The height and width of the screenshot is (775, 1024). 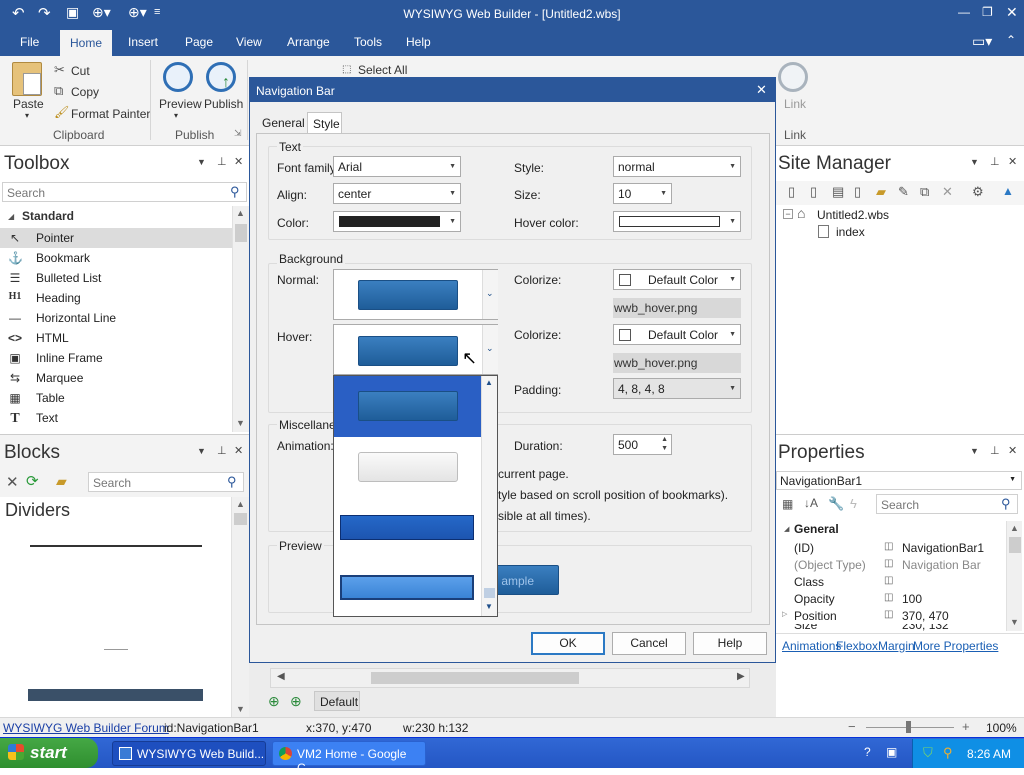 What do you see at coordinates (110, 114) in the screenshot?
I see `format-painter-button: Format Painter` at bounding box center [110, 114].